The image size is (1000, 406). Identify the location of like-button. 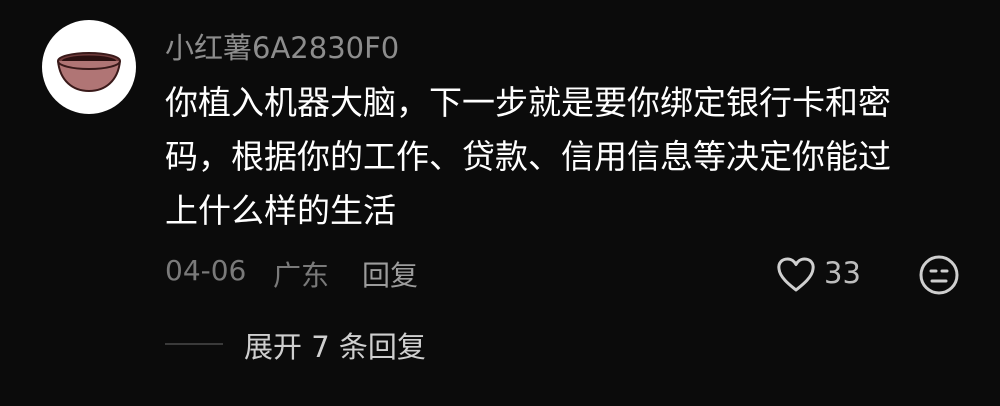
(796, 275).